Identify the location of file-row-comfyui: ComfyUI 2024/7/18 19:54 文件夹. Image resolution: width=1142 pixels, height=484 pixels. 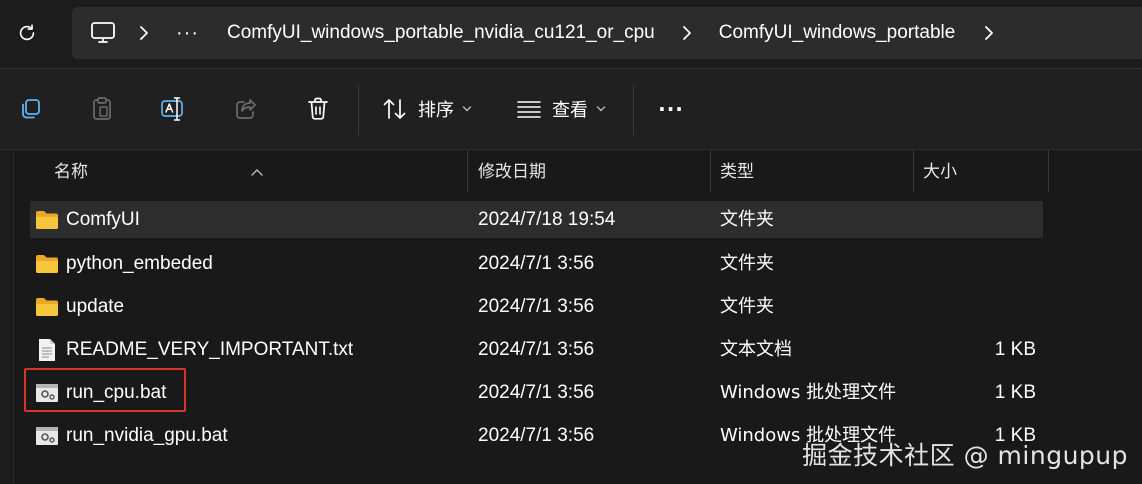
(536, 219).